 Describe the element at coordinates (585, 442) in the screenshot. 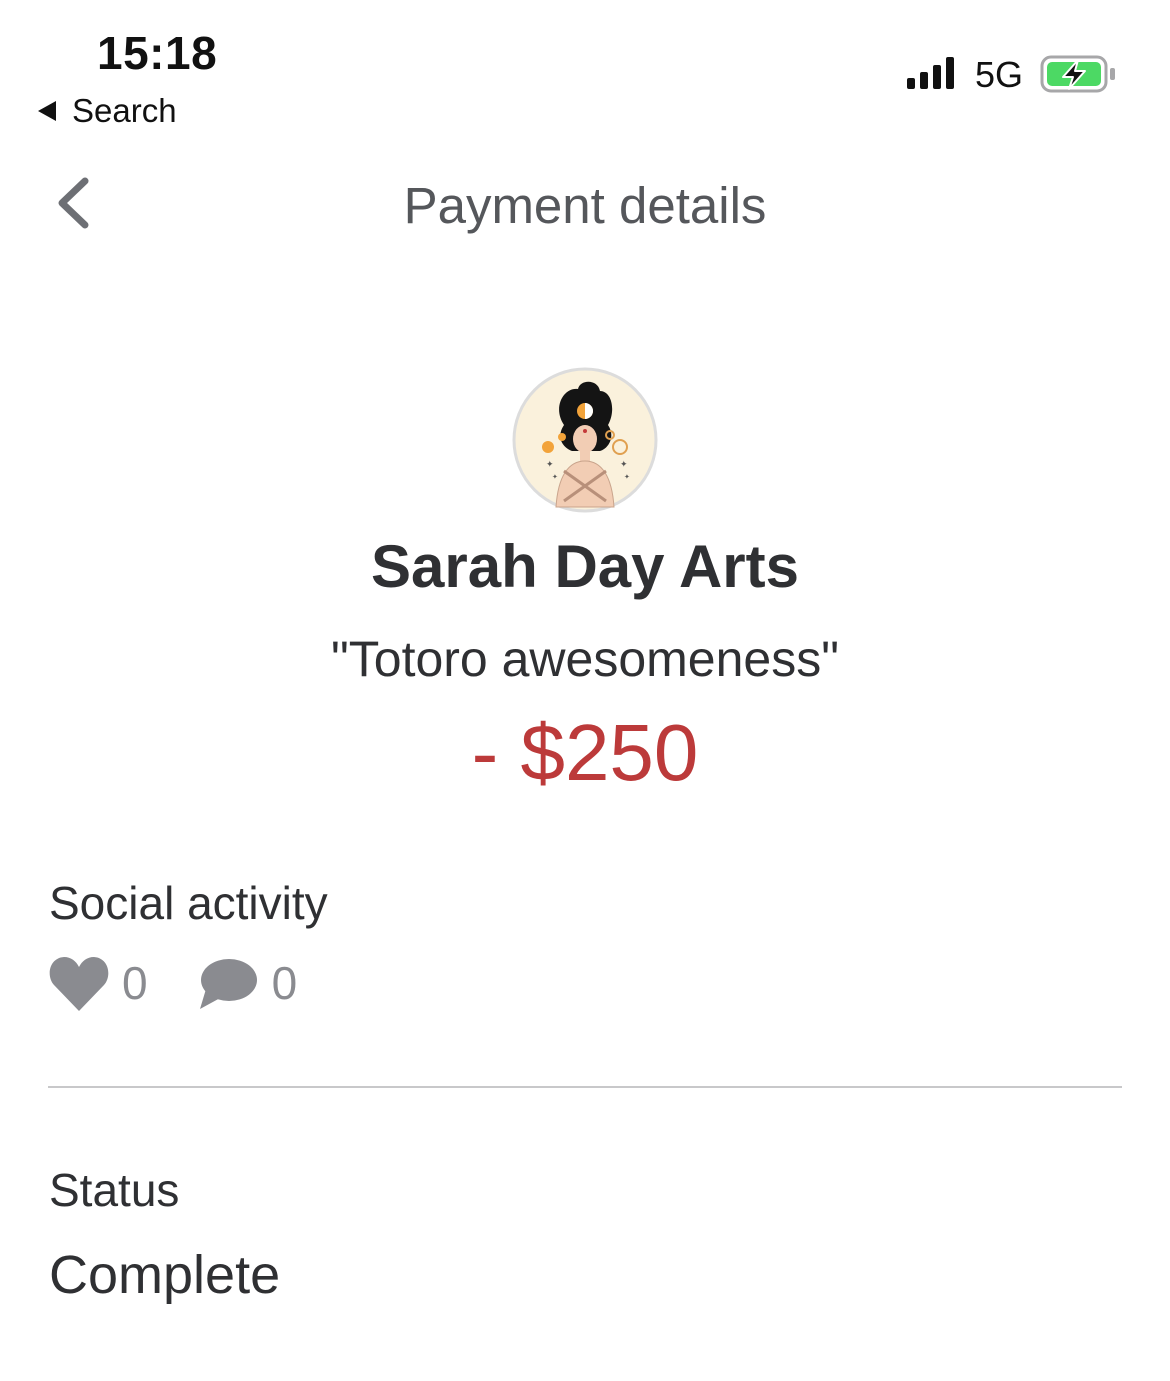

I see `merchant-avatar: ✦ ✦ ✦ ✦` at that location.